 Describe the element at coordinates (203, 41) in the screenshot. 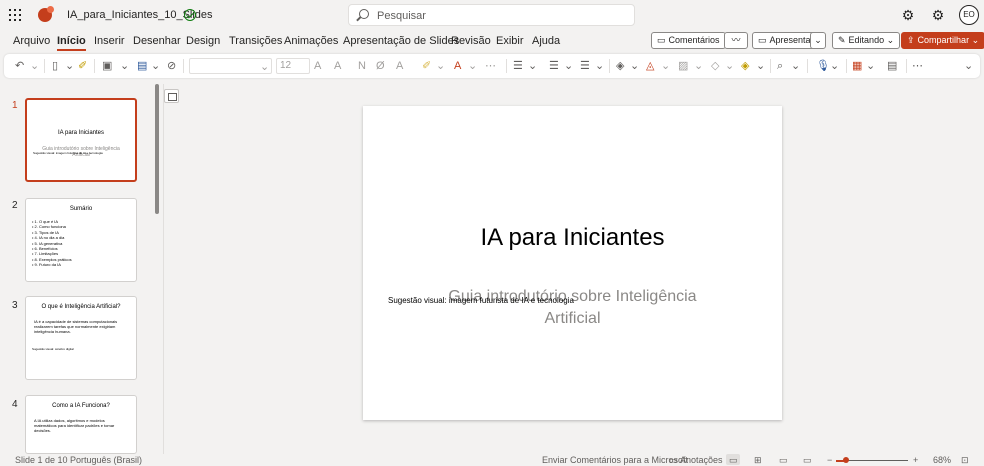

I see `tab-design: Design` at that location.